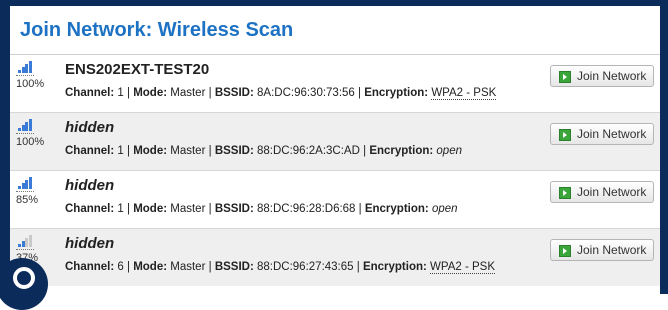 This screenshot has width=668, height=310. What do you see at coordinates (308, 151) in the screenshot?
I see `bssid-value: 88:DC:96:2A:3C:AD` at bounding box center [308, 151].